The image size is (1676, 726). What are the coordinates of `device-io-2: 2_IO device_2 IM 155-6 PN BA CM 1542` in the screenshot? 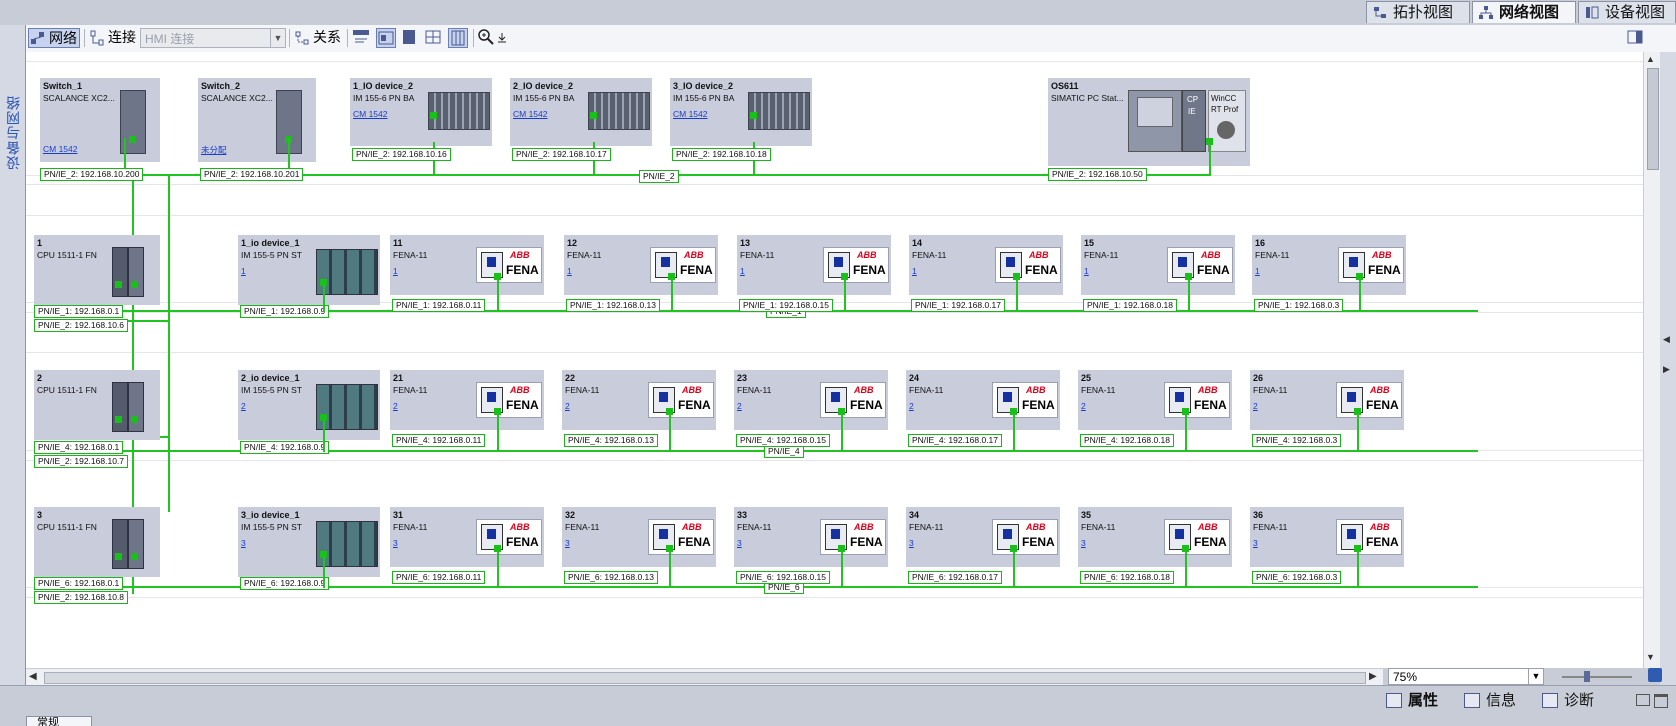 It's located at (581, 112).